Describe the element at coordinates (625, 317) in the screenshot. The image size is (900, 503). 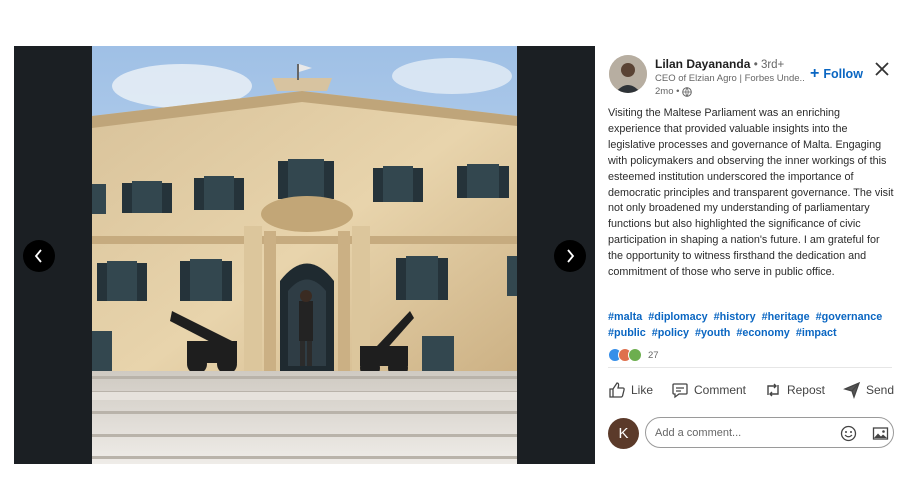
I see `hashtag-link: #malta` at that location.